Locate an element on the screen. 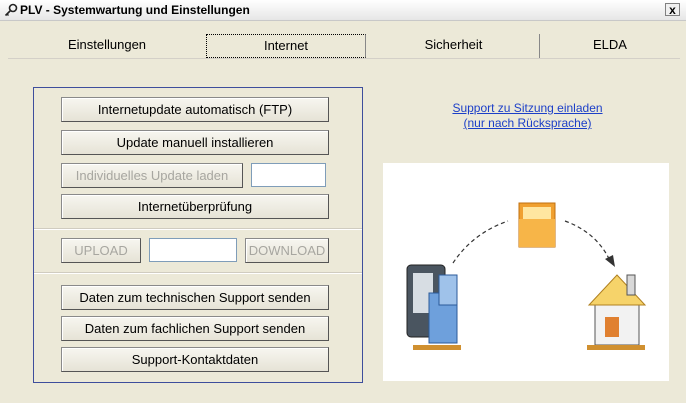 The width and height of the screenshot is (686, 403). manual-update-button: Update manuell installieren is located at coordinates (195, 142).